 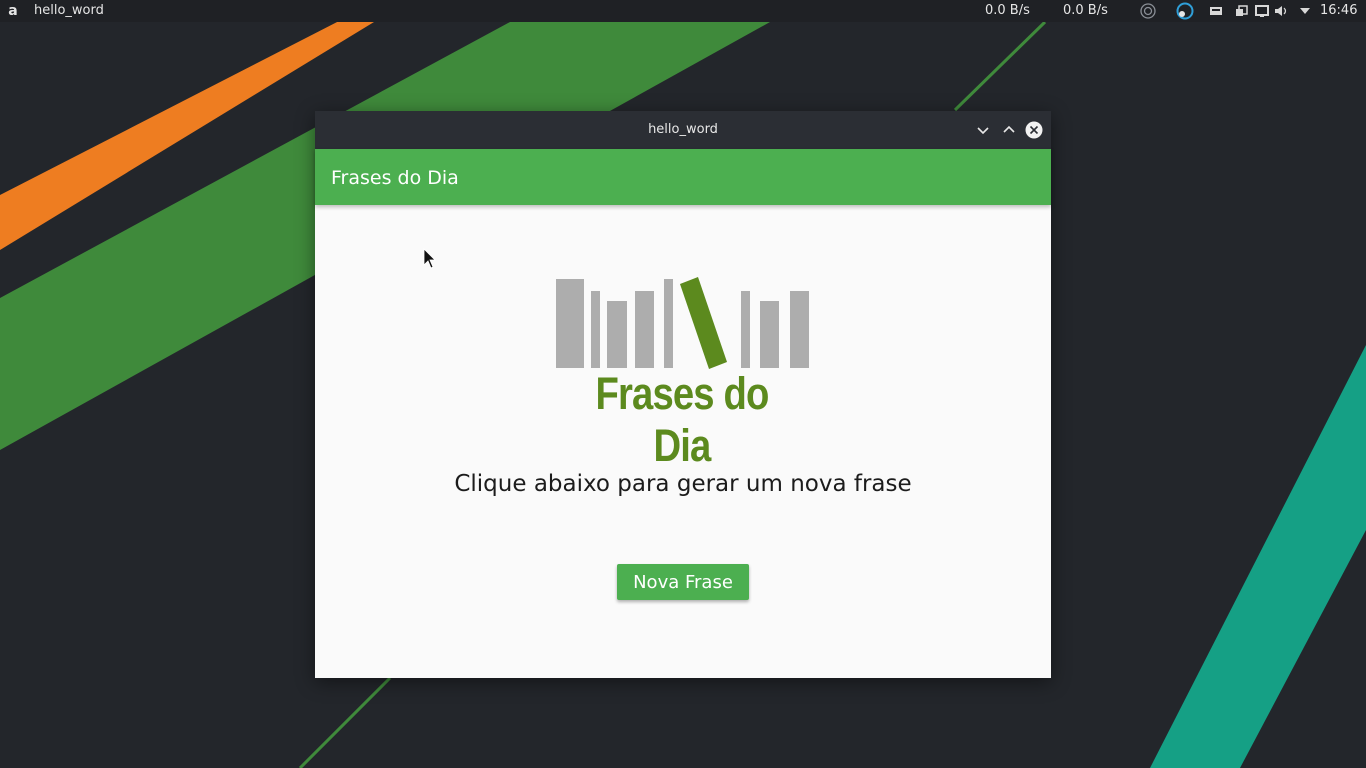 What do you see at coordinates (1281, 11) in the screenshot?
I see `volume-icon` at bounding box center [1281, 11].